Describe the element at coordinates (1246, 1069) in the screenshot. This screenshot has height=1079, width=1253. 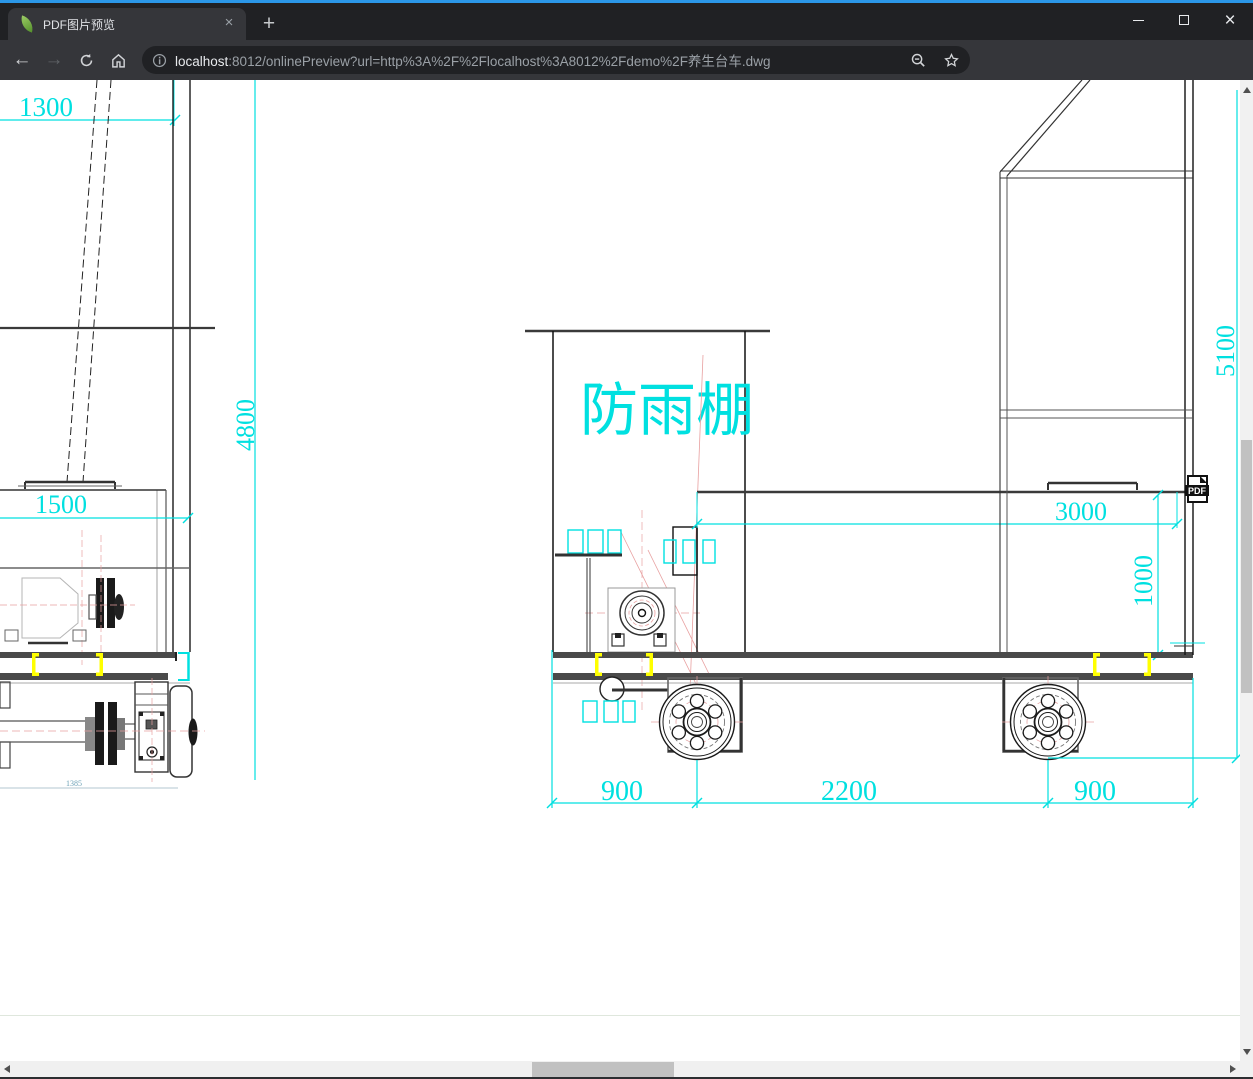
I see `scrollbar-corner` at that location.